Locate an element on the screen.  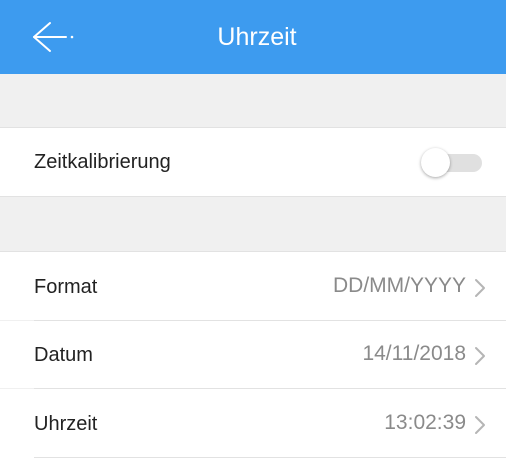
format-value: DD/MM/YYYY is located at coordinates (399, 285).